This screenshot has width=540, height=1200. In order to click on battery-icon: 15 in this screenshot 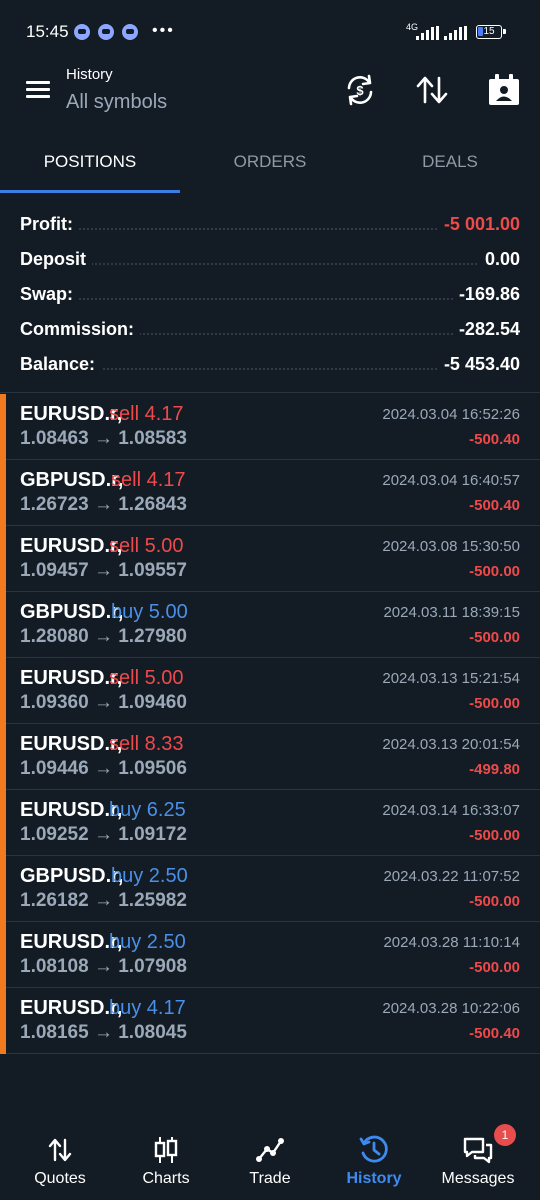, I will do `click(491, 32)`.